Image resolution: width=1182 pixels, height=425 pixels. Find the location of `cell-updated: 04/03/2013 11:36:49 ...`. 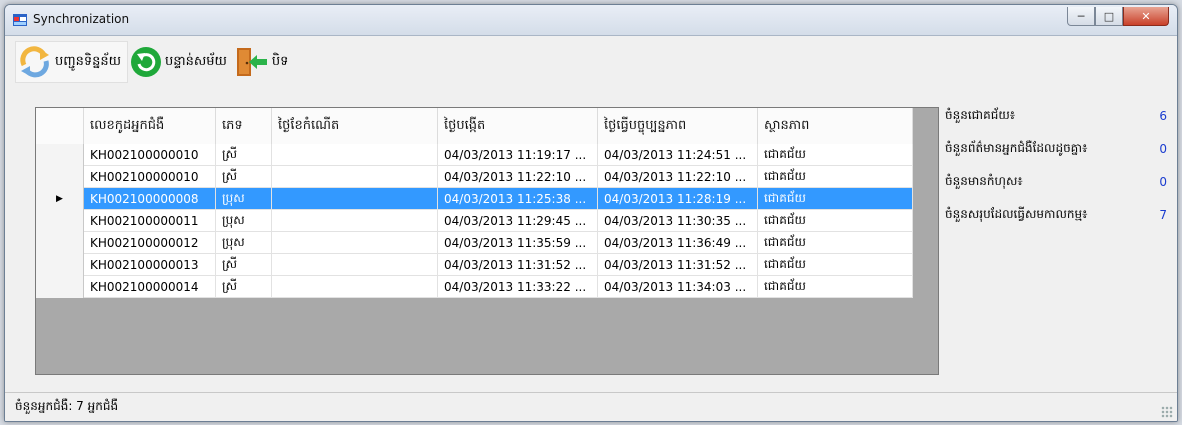

cell-updated: 04/03/2013 11:36:49 ... is located at coordinates (678, 243).